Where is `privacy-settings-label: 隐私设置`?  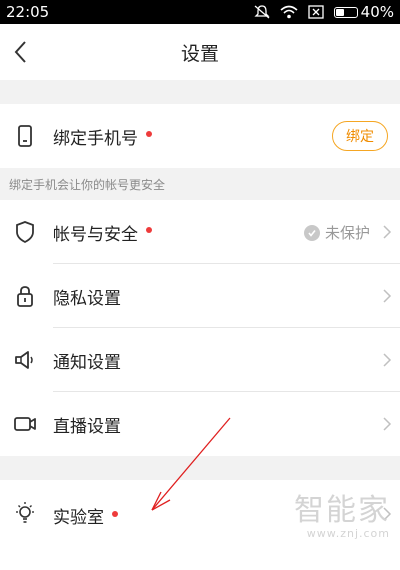
privacy-settings-label: 隐私设置 is located at coordinates (87, 298).